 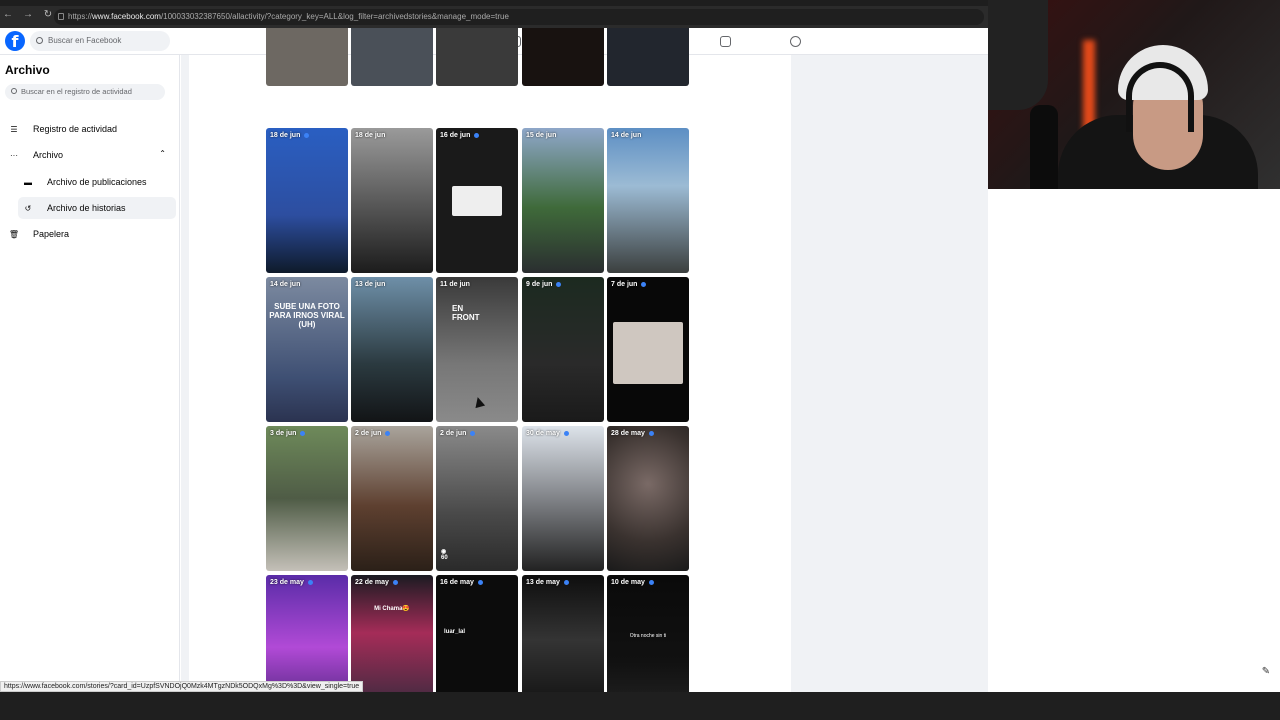 I want to click on story-date: 23 de may, so click(x=291, y=582).